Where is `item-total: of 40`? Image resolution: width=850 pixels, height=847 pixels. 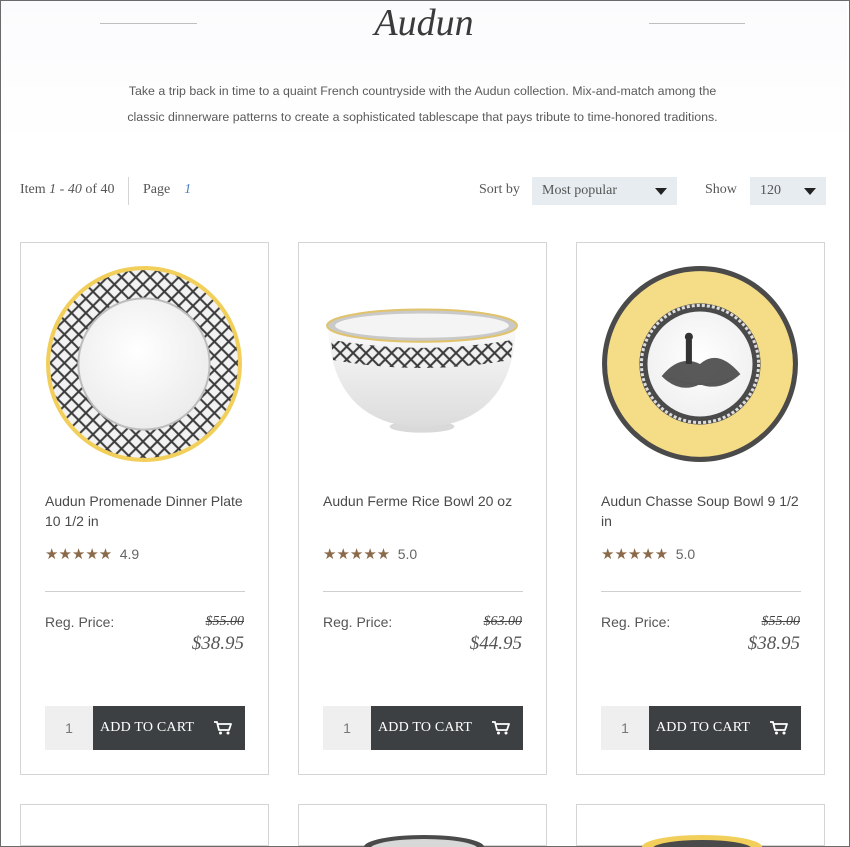 item-total: of 40 is located at coordinates (100, 189).